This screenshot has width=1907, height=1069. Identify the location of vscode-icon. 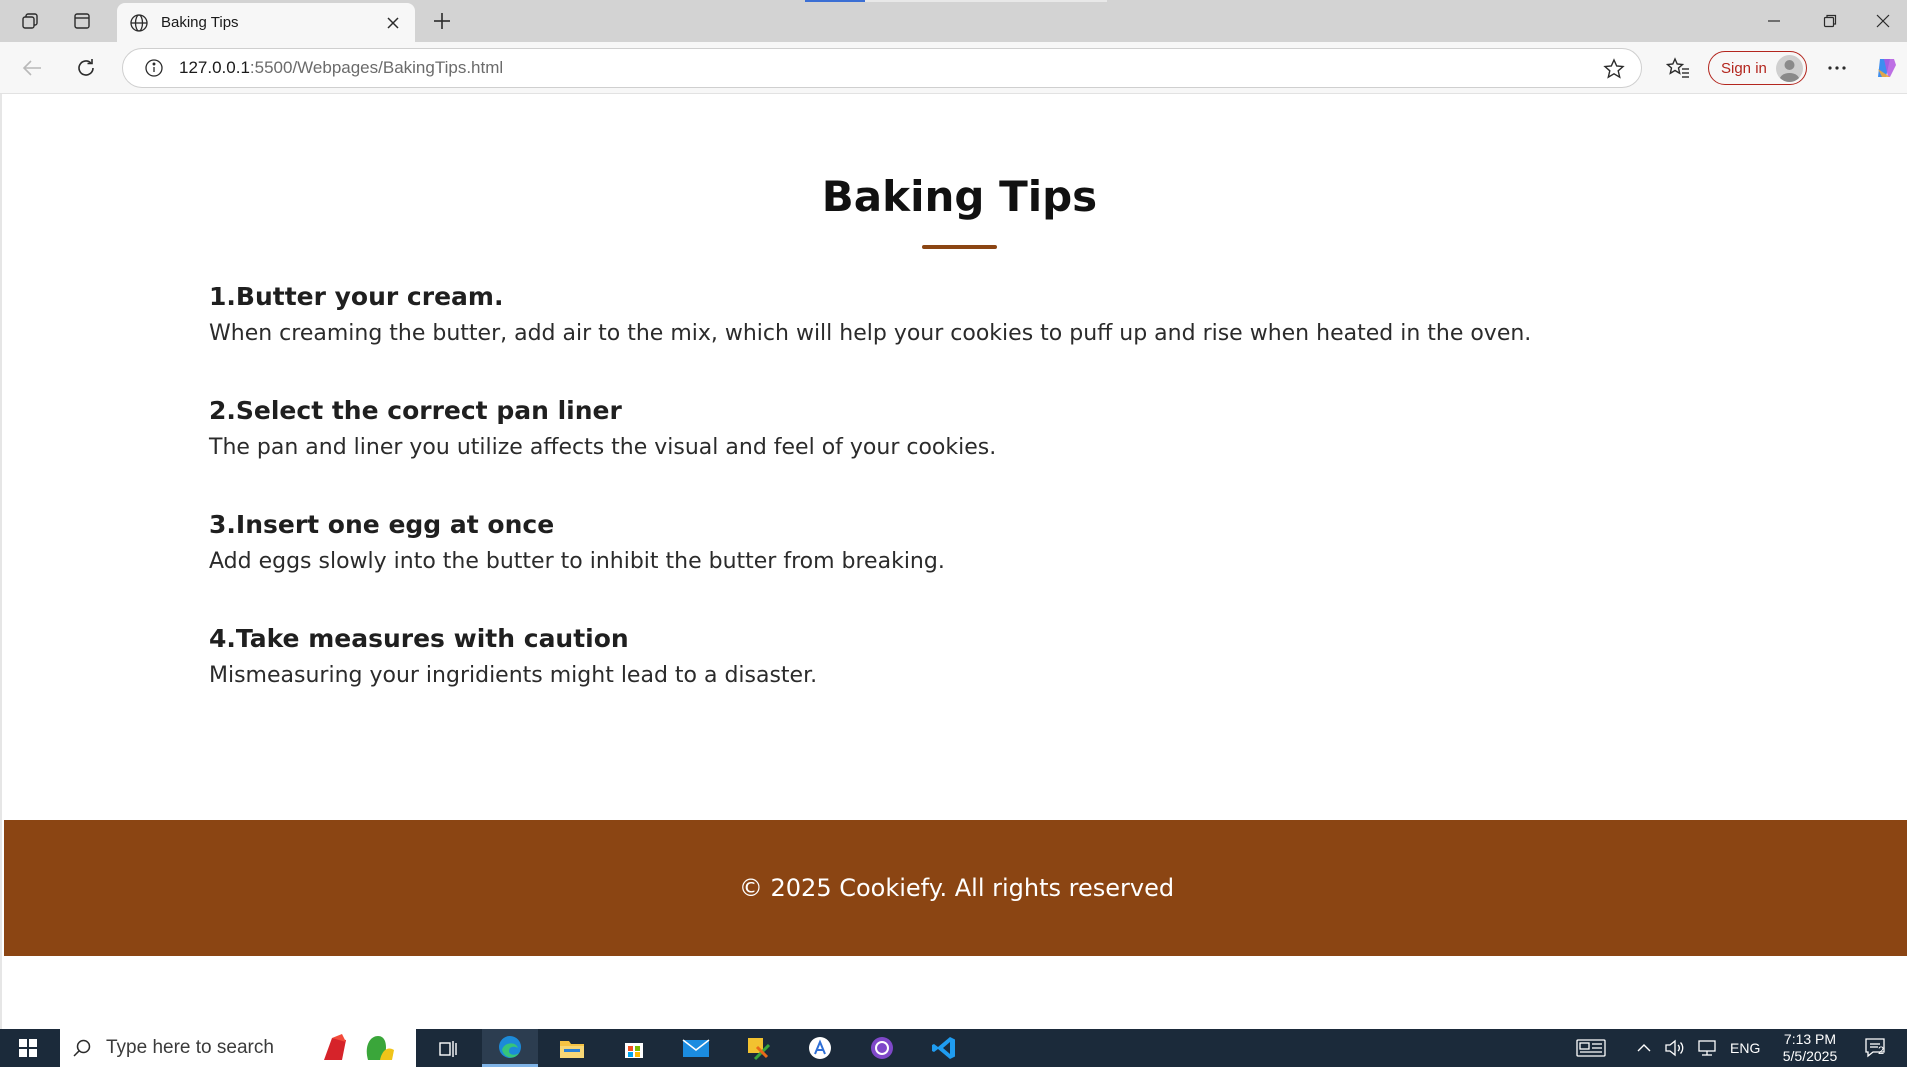
(944, 1048).